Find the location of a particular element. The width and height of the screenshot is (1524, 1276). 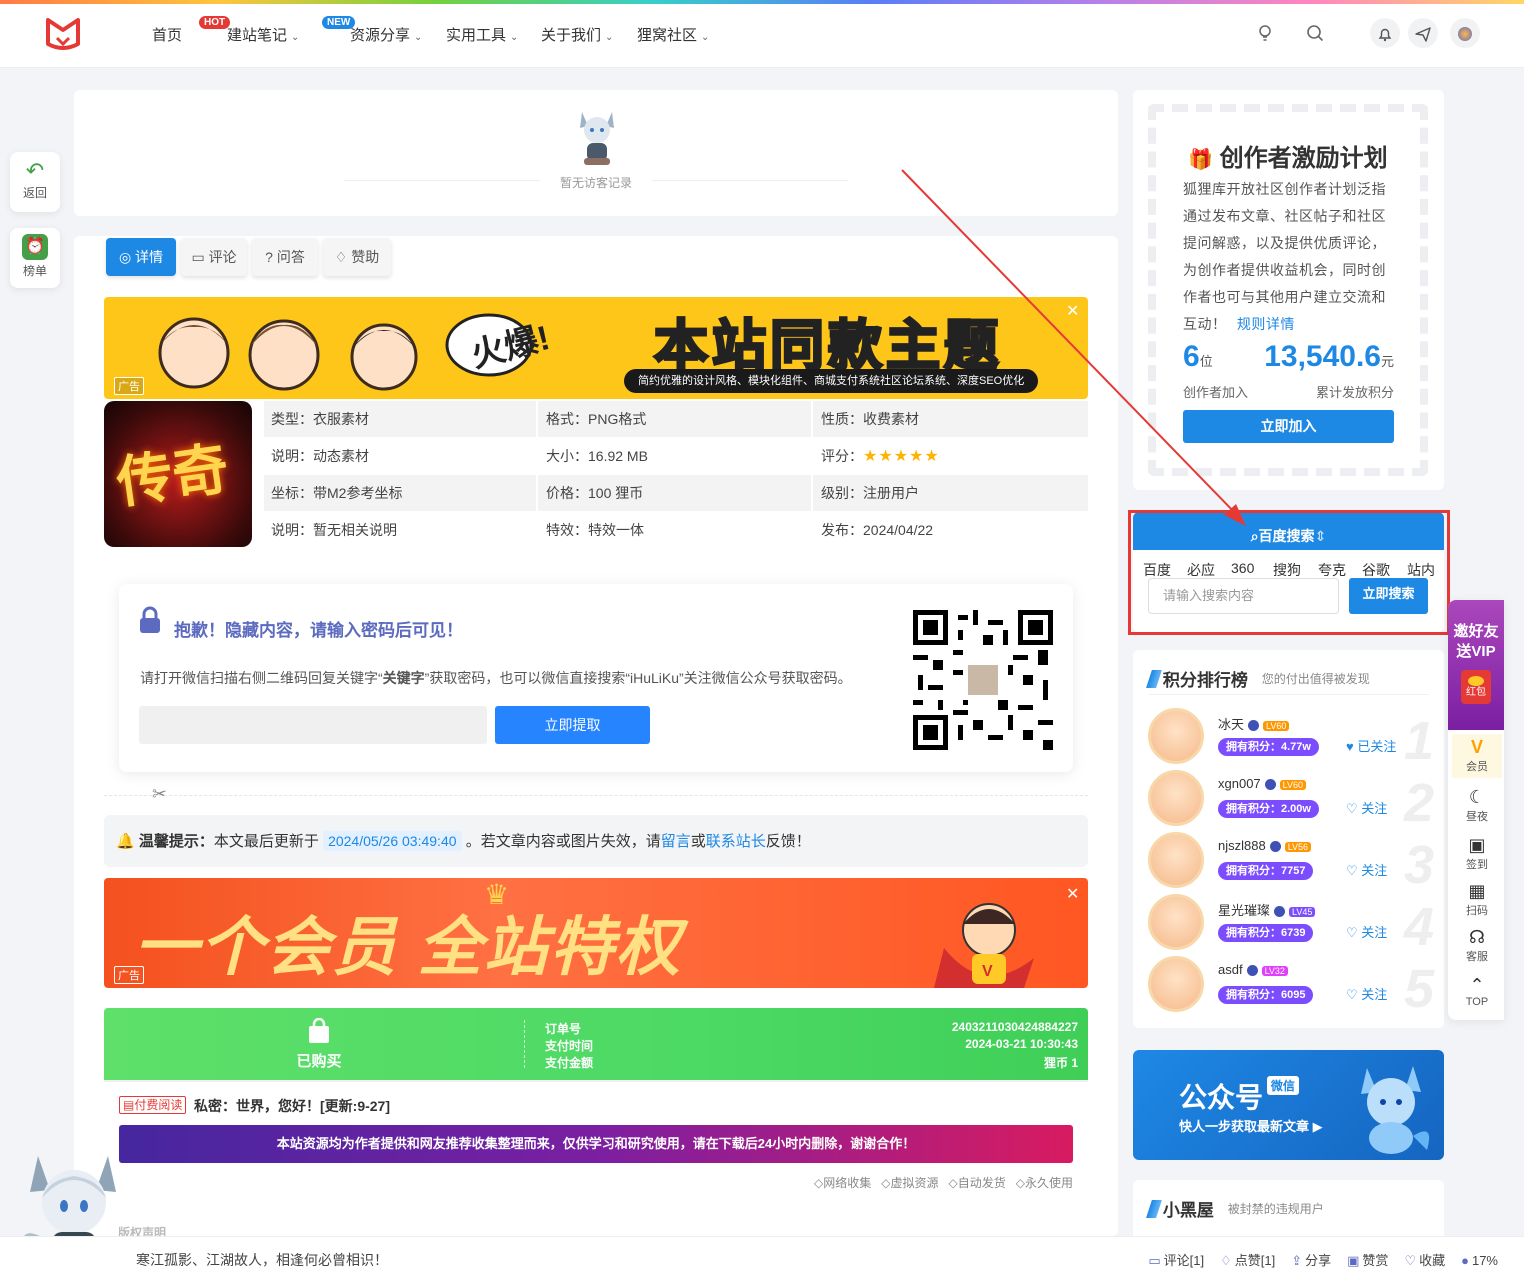

paid-tag: ▤付费阅读 is located at coordinates (153, 1105).